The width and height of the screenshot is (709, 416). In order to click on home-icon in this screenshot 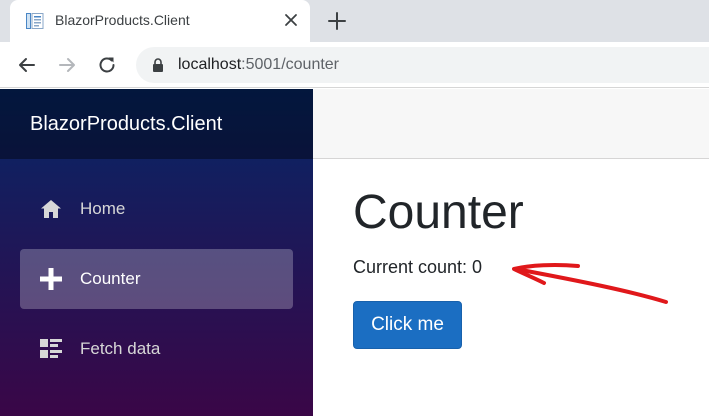, I will do `click(51, 209)`.